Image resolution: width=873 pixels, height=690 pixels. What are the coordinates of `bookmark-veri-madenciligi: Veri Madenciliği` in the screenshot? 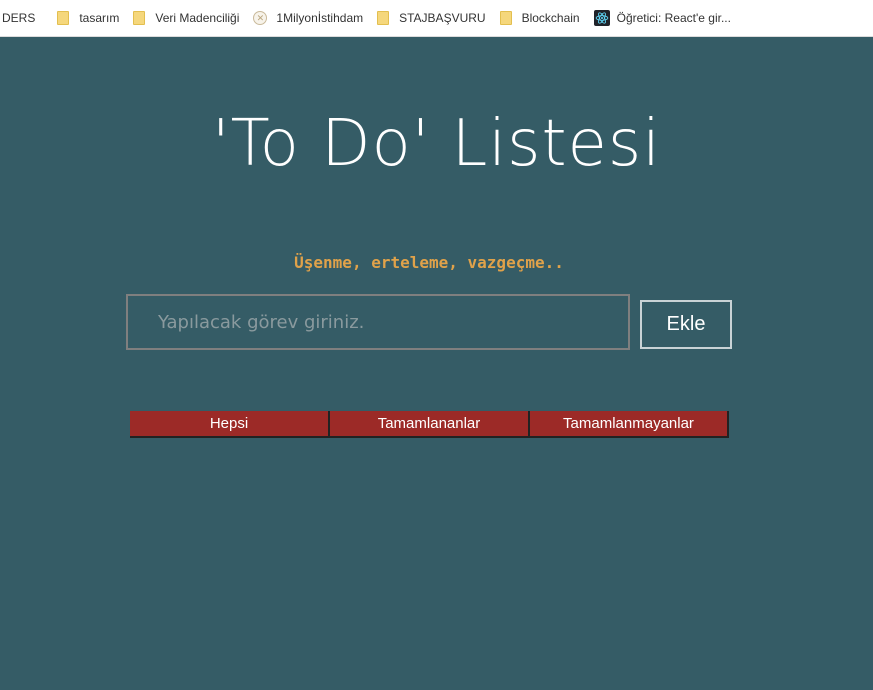 It's located at (186, 18).